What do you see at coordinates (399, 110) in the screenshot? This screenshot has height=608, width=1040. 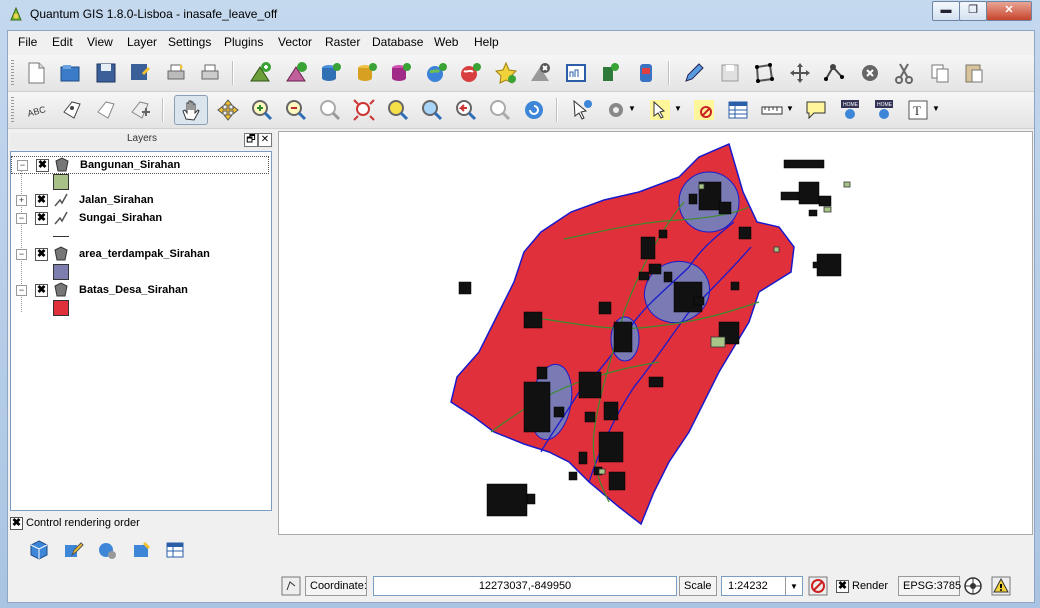 I see `zoom-to-layer-icon` at bounding box center [399, 110].